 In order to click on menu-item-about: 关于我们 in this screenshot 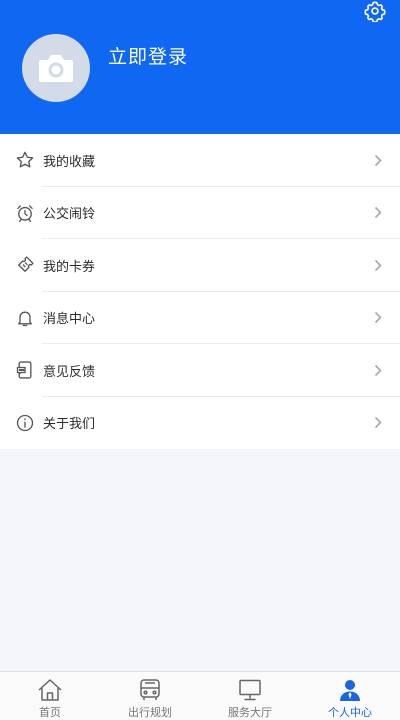, I will do `click(200, 423)`.